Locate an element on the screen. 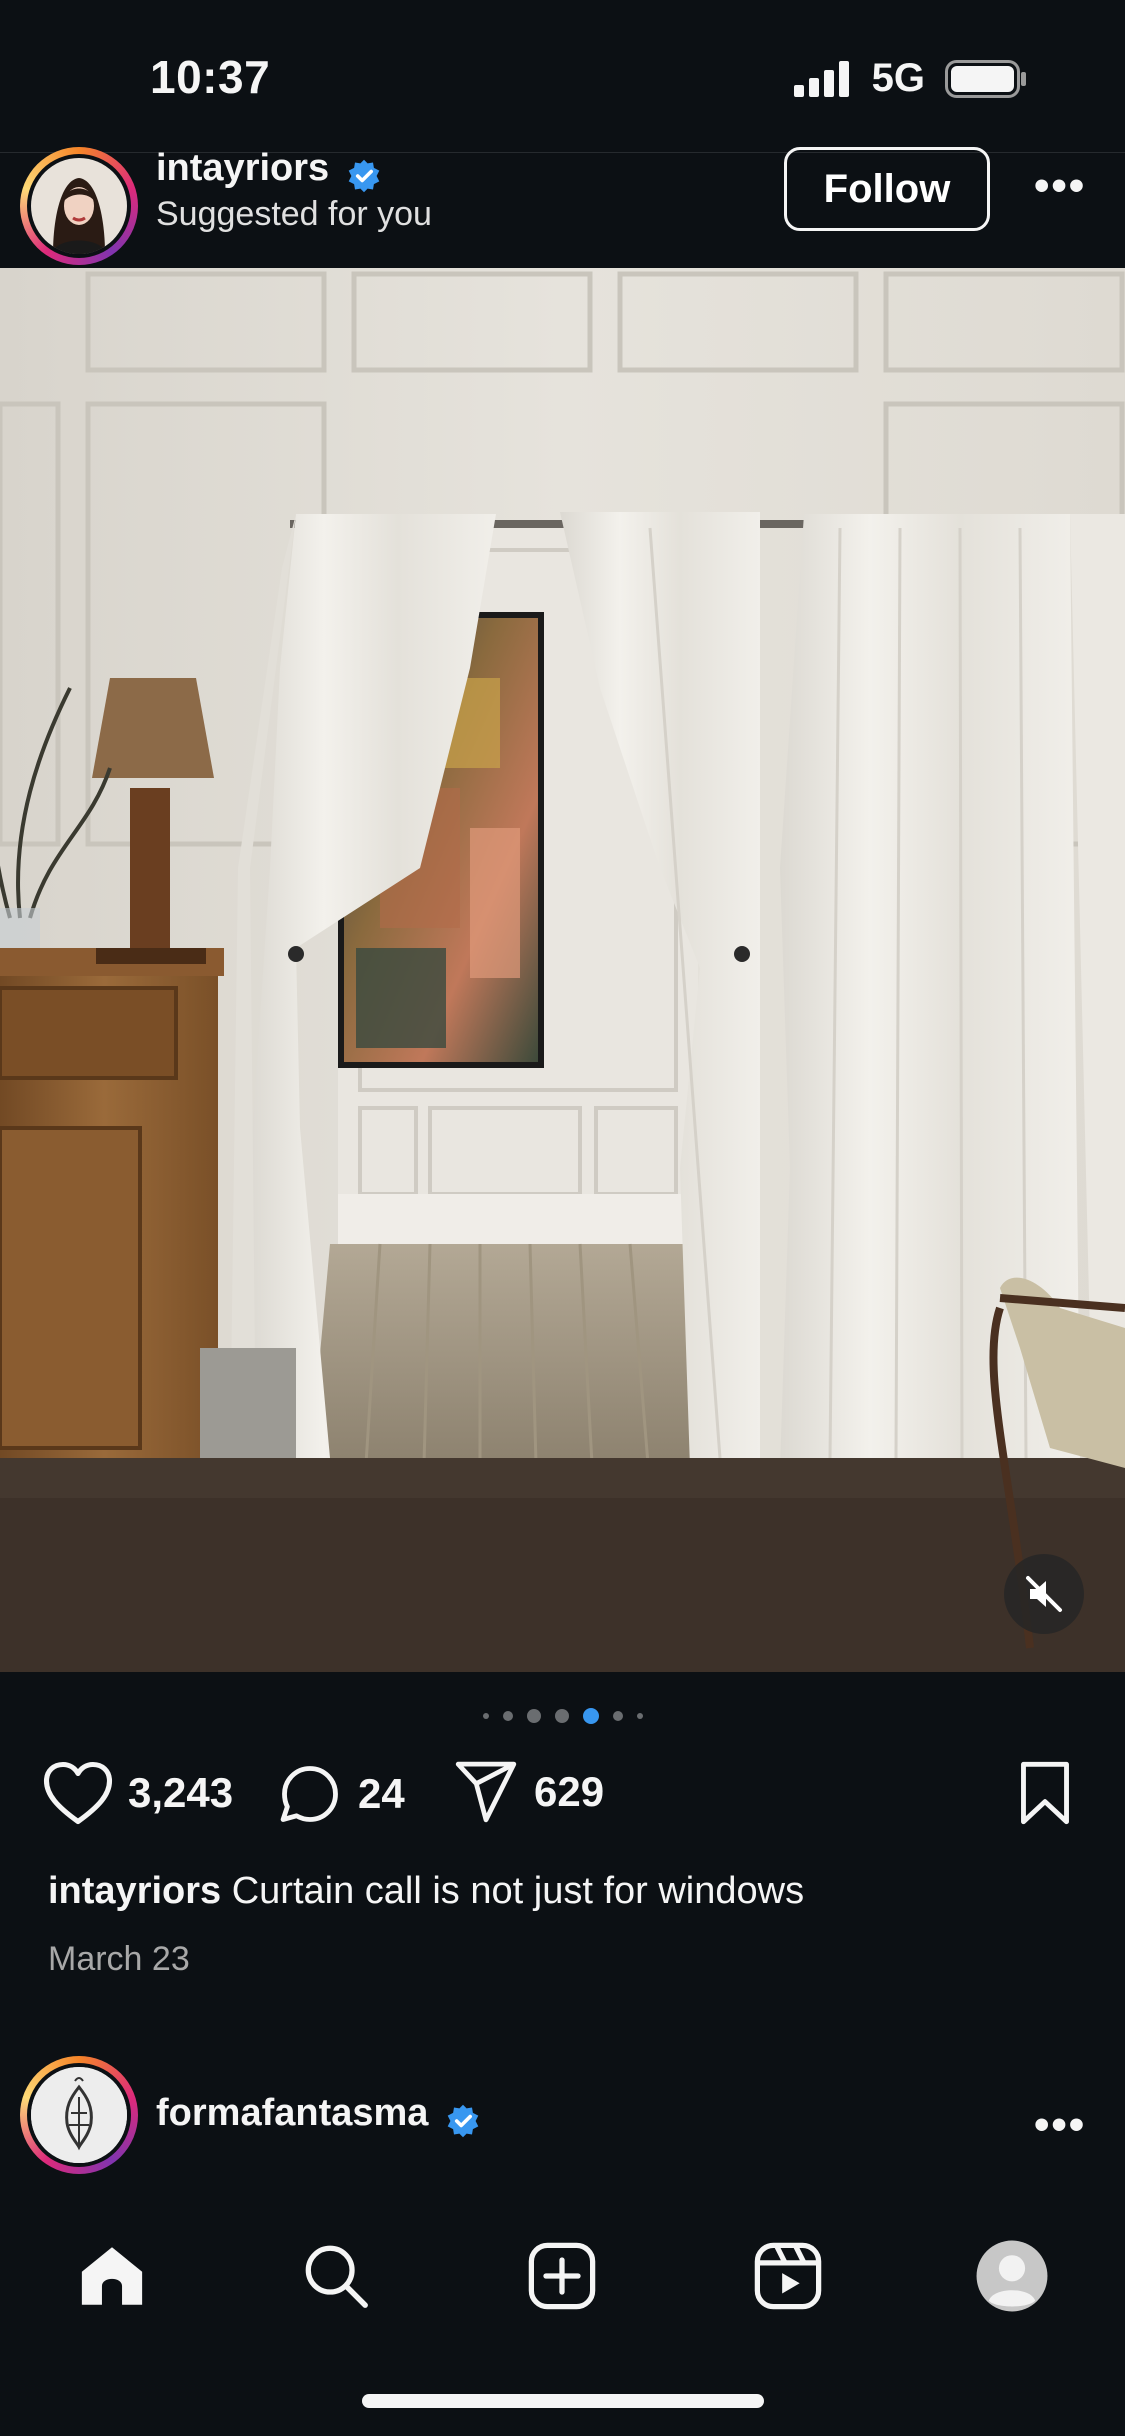  create-post-icon is located at coordinates (562, 2276).